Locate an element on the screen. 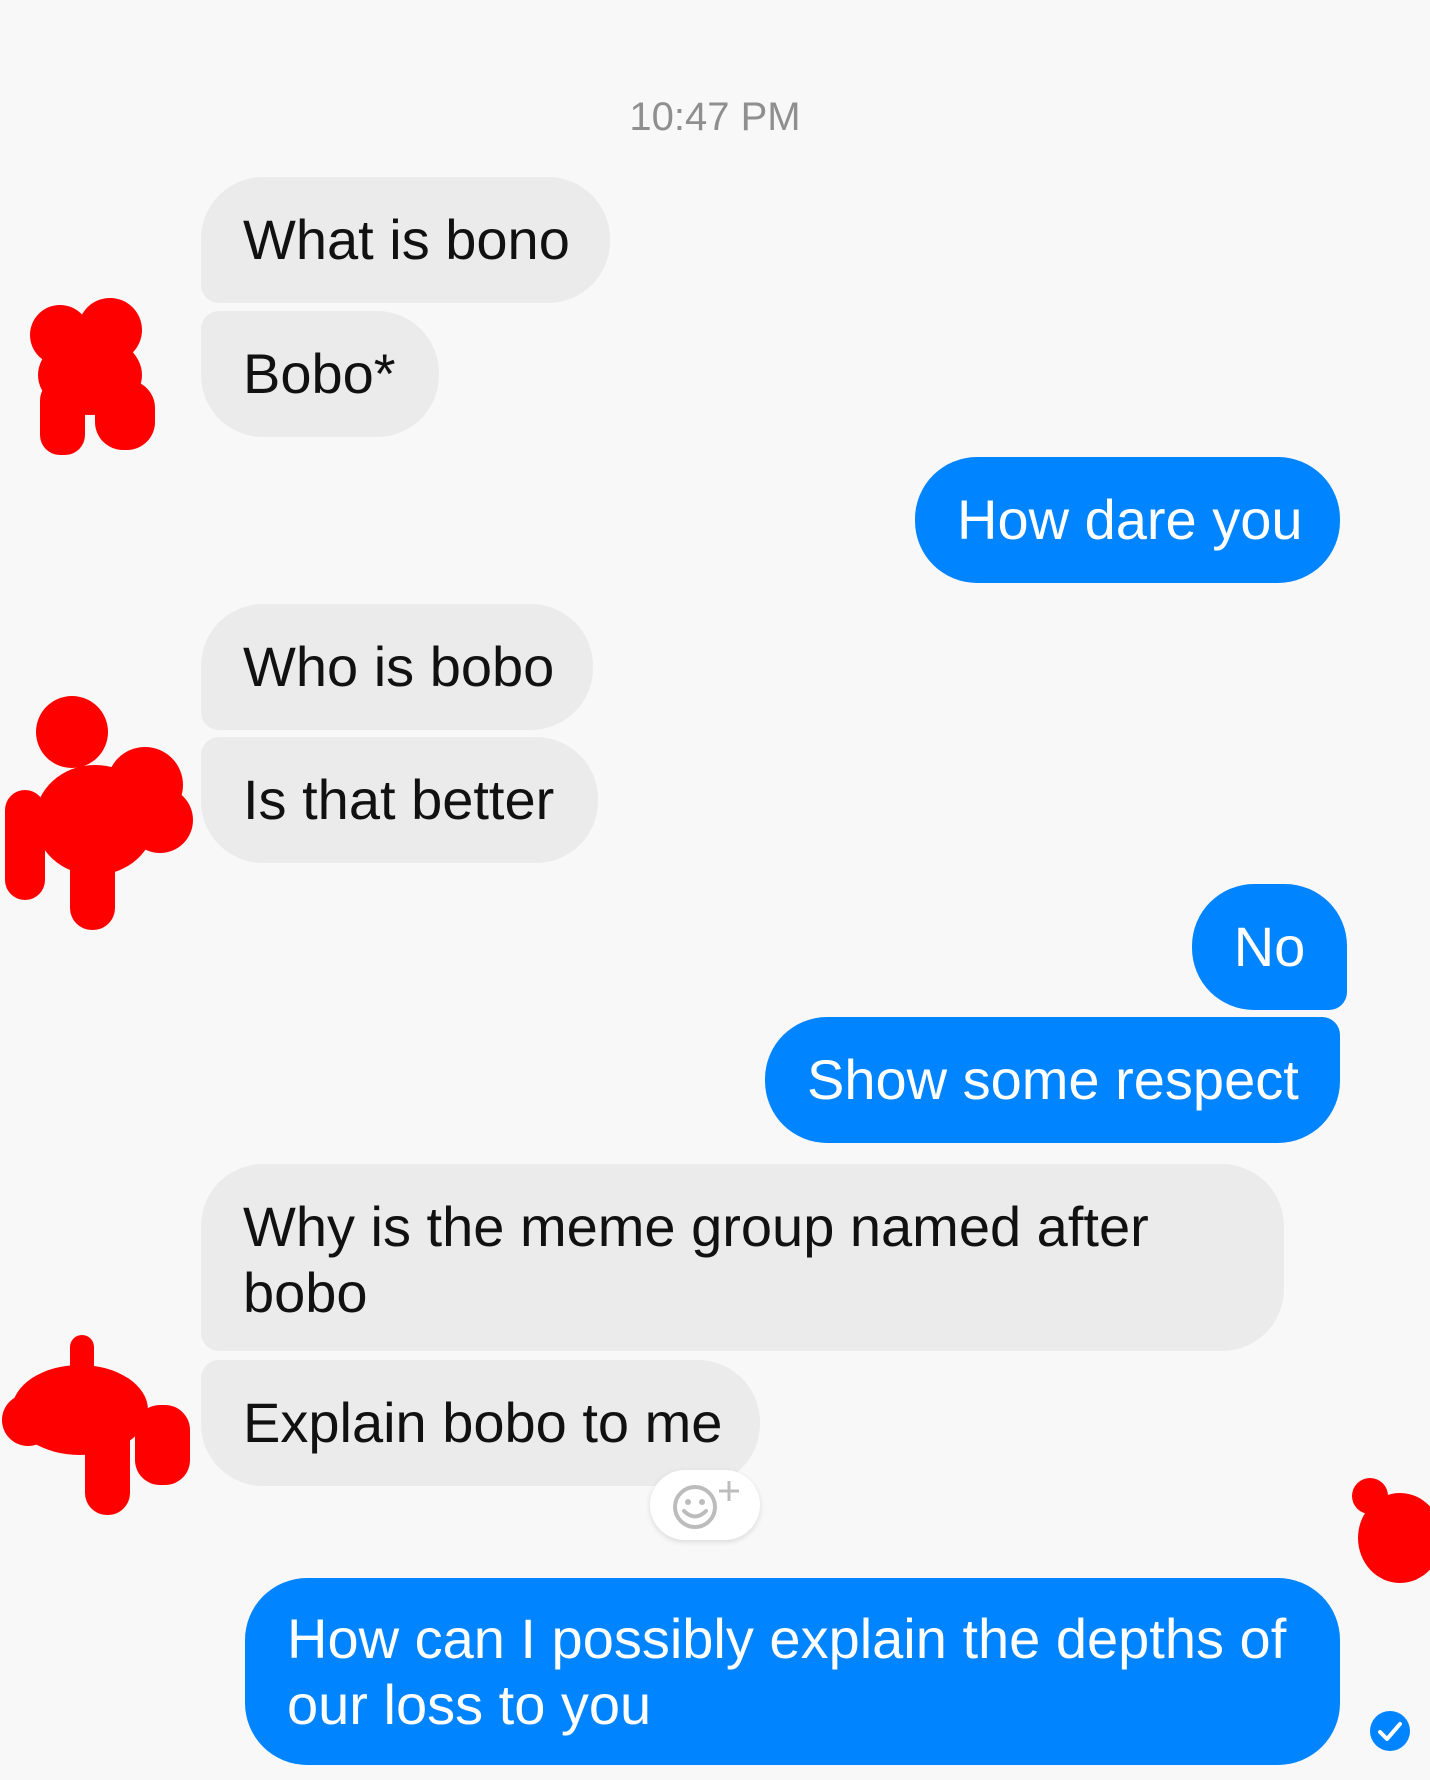  message-text: What is bono is located at coordinates (406, 239).